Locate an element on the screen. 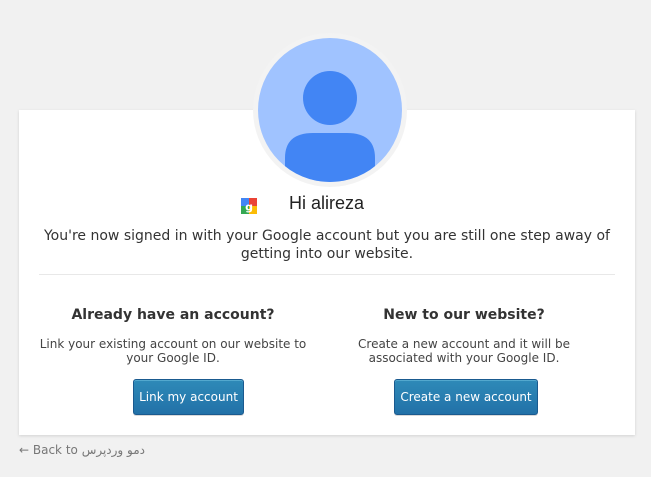 The image size is (651, 477). avatar is located at coordinates (330, 110).